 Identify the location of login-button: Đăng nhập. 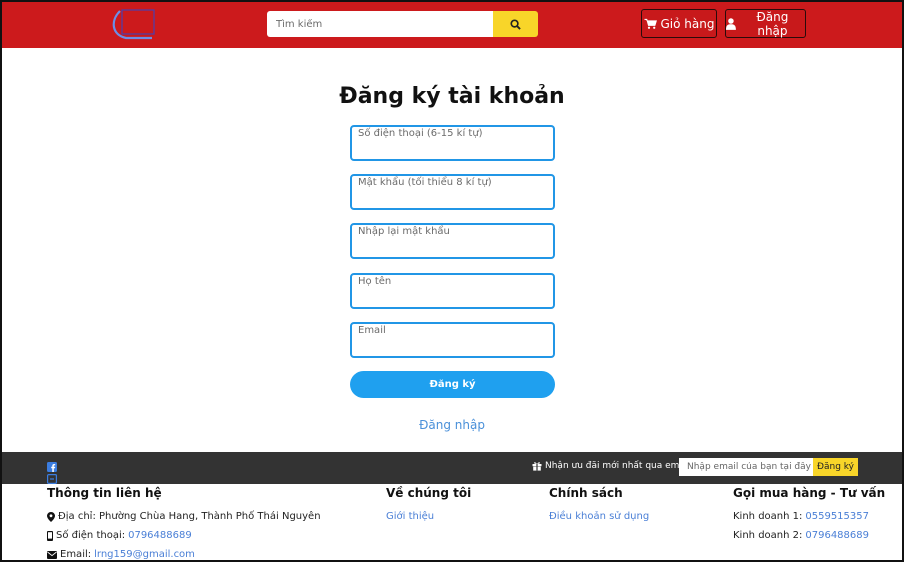
(765, 23).